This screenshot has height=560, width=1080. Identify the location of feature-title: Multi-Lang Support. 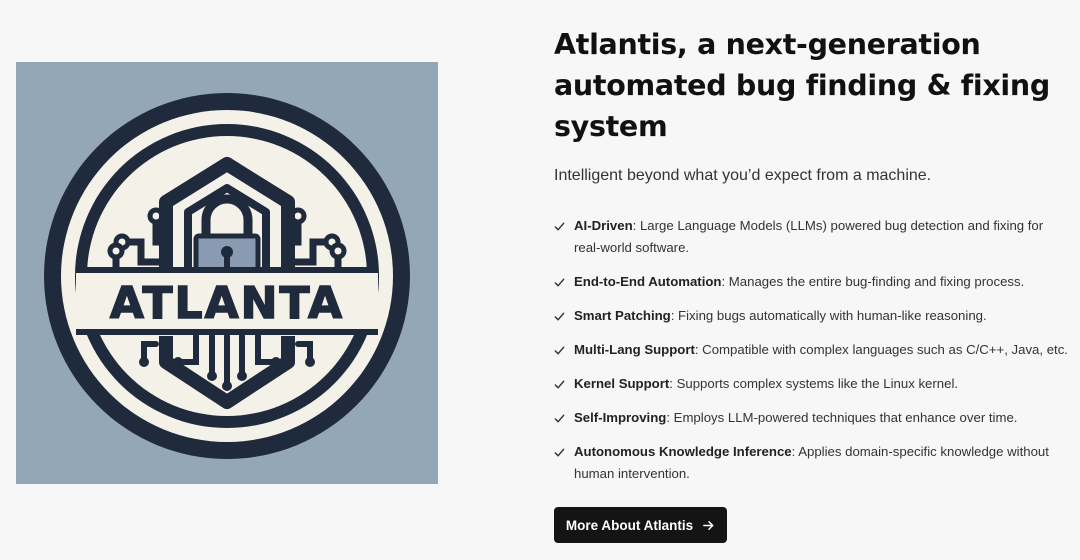
(634, 349).